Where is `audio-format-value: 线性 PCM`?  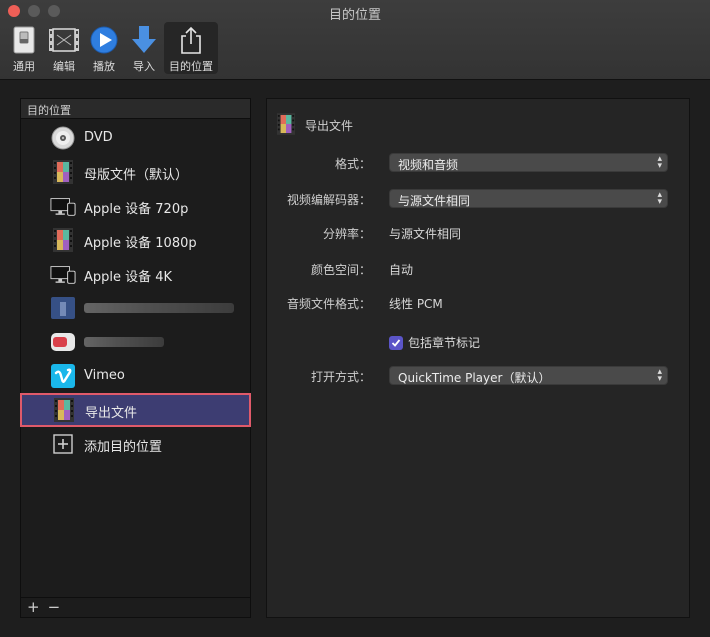
audio-format-value: 线性 PCM is located at coordinates (416, 304).